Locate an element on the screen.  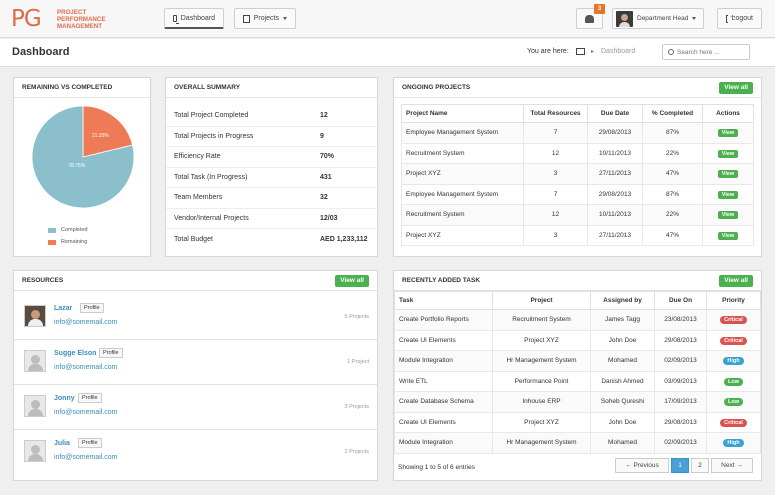
project-link: Performance Point is located at coordinates (541, 381).